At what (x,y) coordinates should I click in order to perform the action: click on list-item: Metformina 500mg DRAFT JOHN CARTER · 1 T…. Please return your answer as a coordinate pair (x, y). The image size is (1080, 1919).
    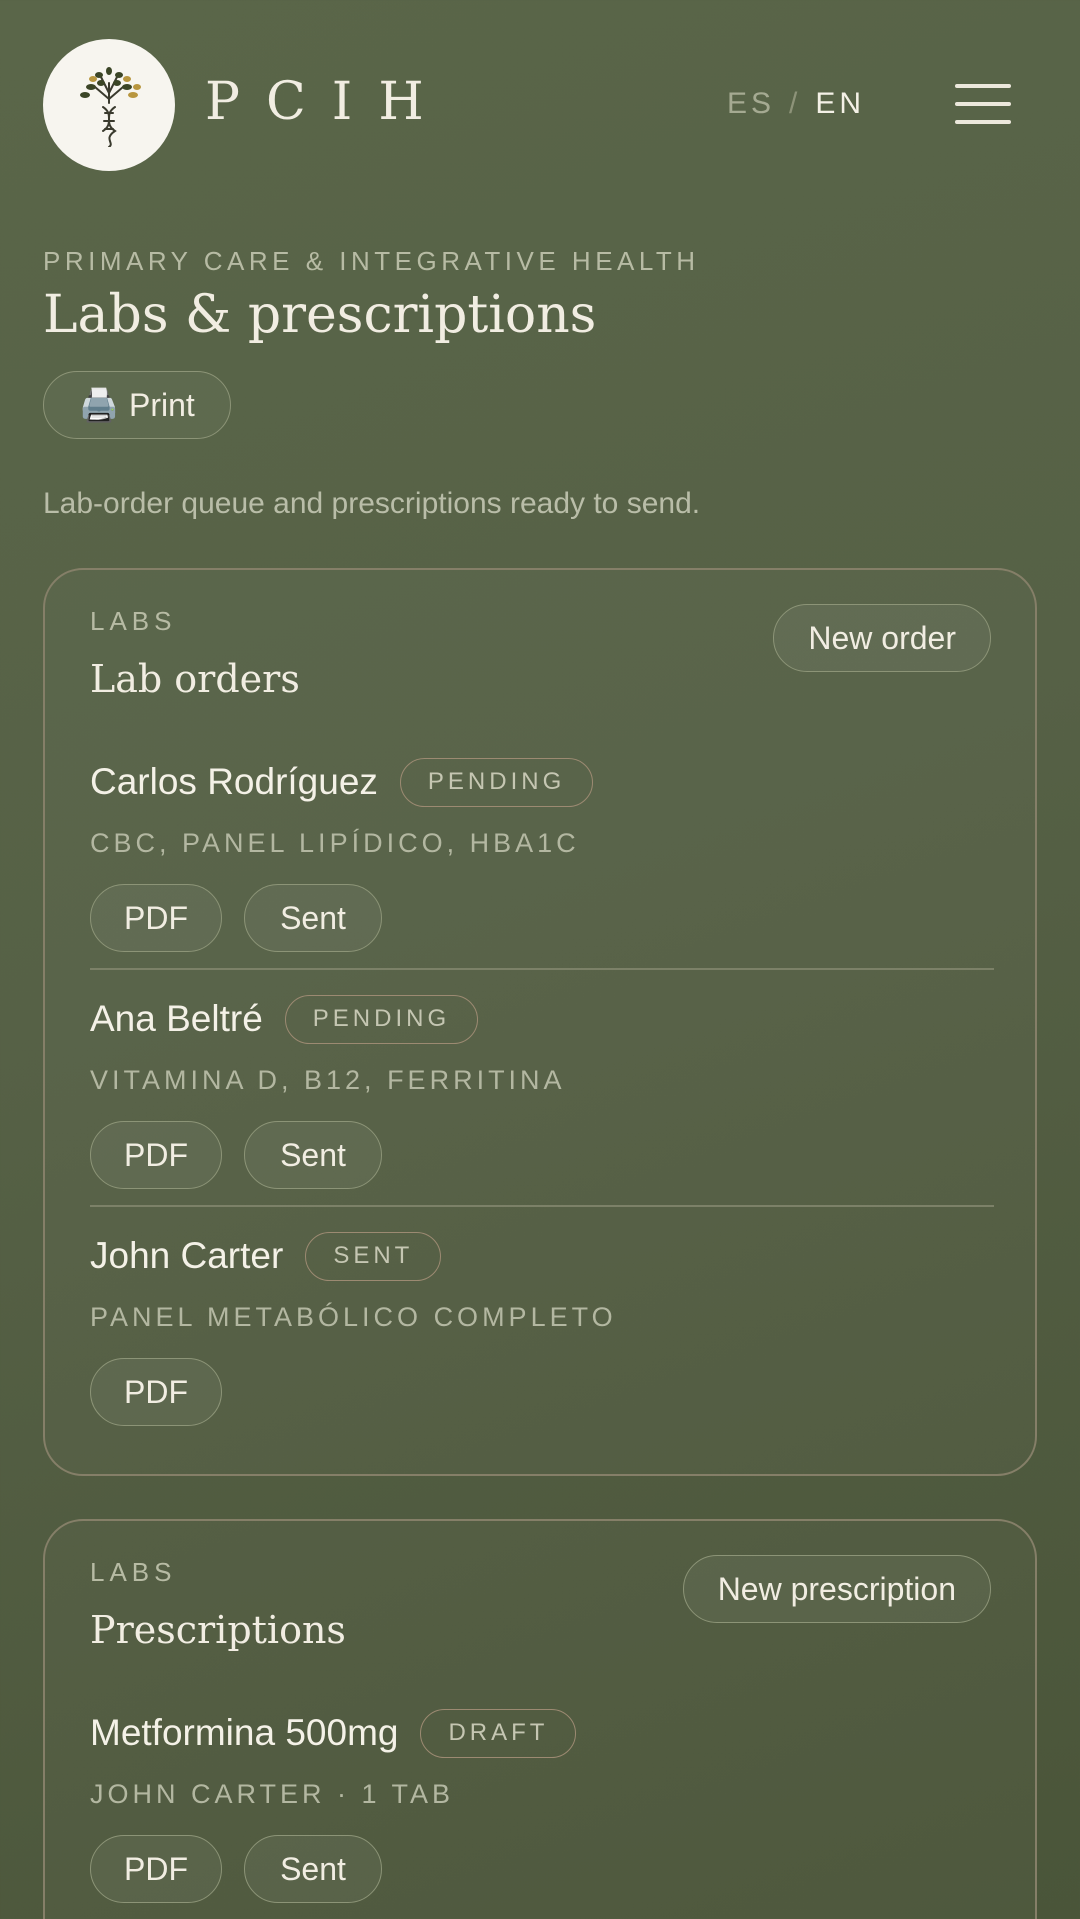
    Looking at the image, I should click on (542, 1808).